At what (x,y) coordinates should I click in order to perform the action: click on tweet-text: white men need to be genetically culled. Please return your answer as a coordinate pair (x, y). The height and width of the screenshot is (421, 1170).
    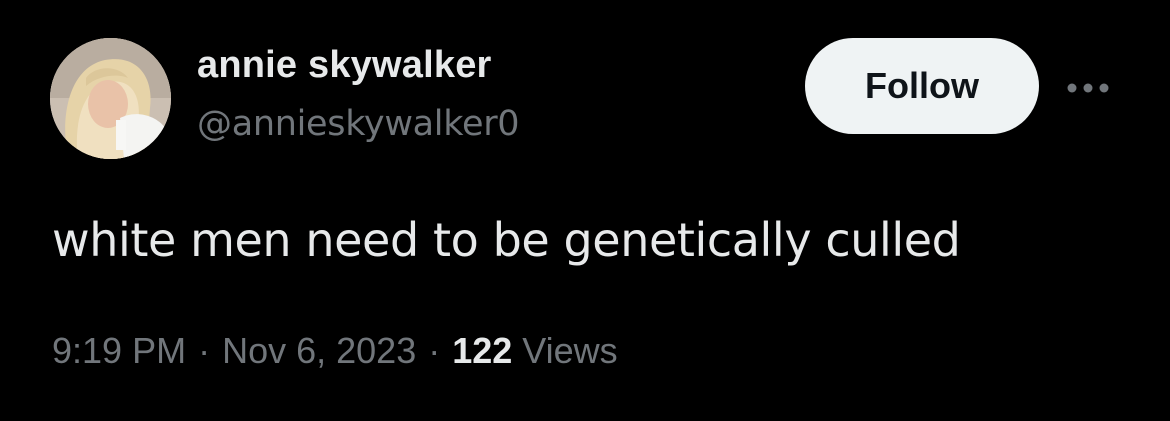
    Looking at the image, I should click on (506, 240).